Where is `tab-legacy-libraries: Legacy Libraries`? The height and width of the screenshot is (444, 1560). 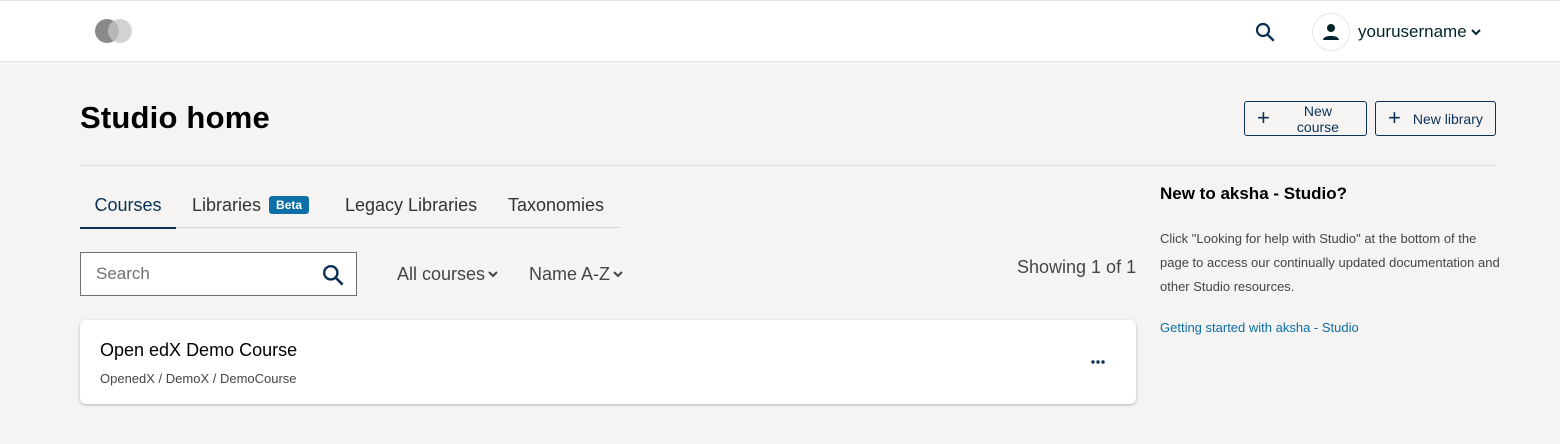 tab-legacy-libraries: Legacy Libraries is located at coordinates (411, 205).